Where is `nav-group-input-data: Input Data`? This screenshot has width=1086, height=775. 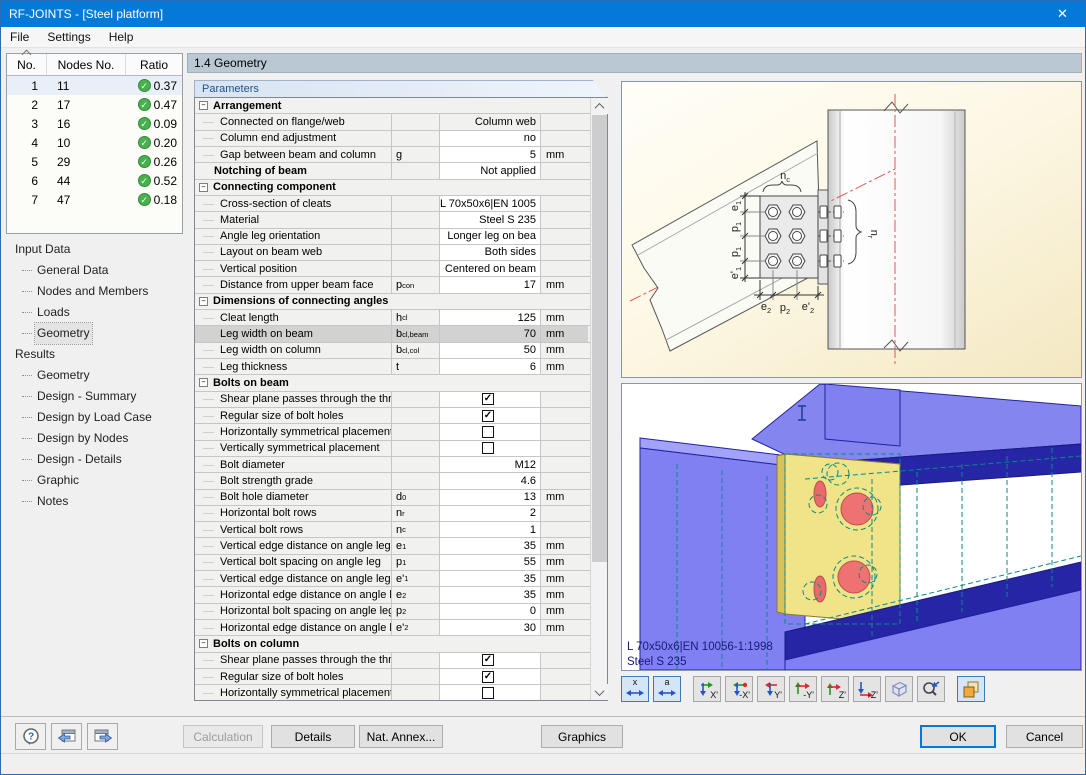
nav-group-input-data: Input Data is located at coordinates (94, 249).